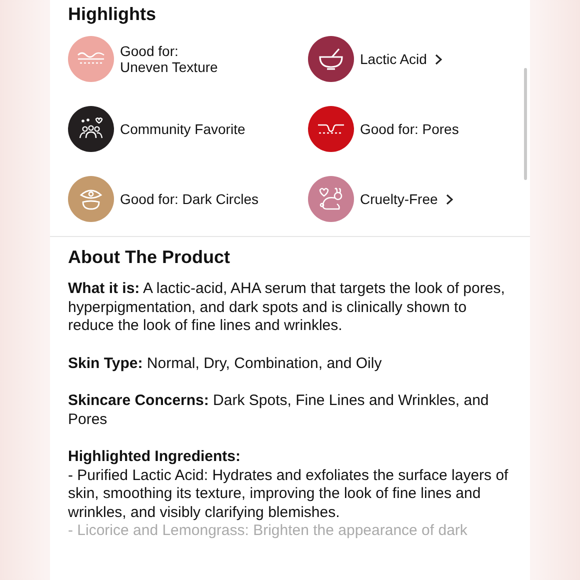 This screenshot has height=580, width=580. What do you see at coordinates (189, 199) in the screenshot?
I see `highlight-label: Good for: Dark Circles` at bounding box center [189, 199].